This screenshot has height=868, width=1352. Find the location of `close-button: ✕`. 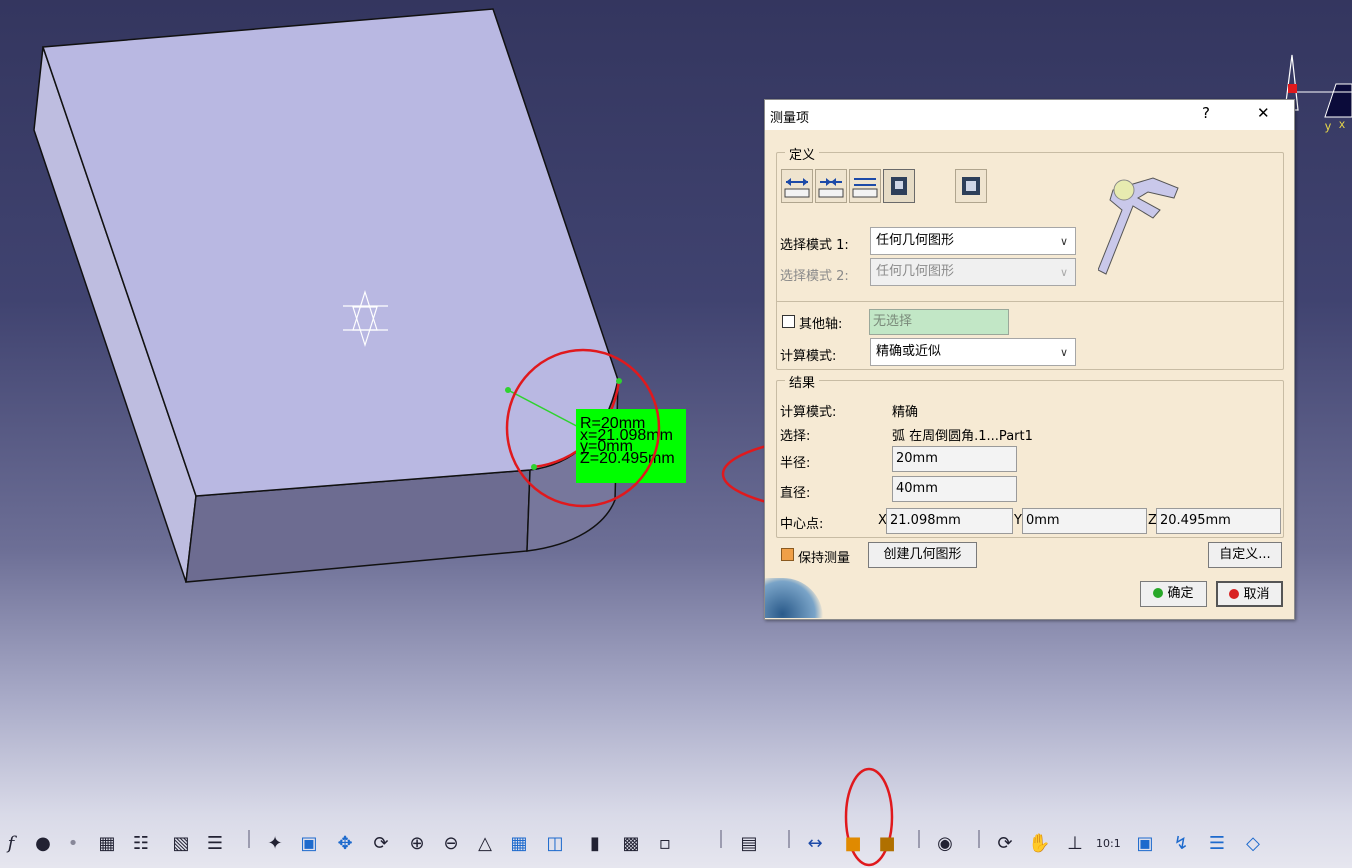

close-button: ✕ is located at coordinates (1263, 113).